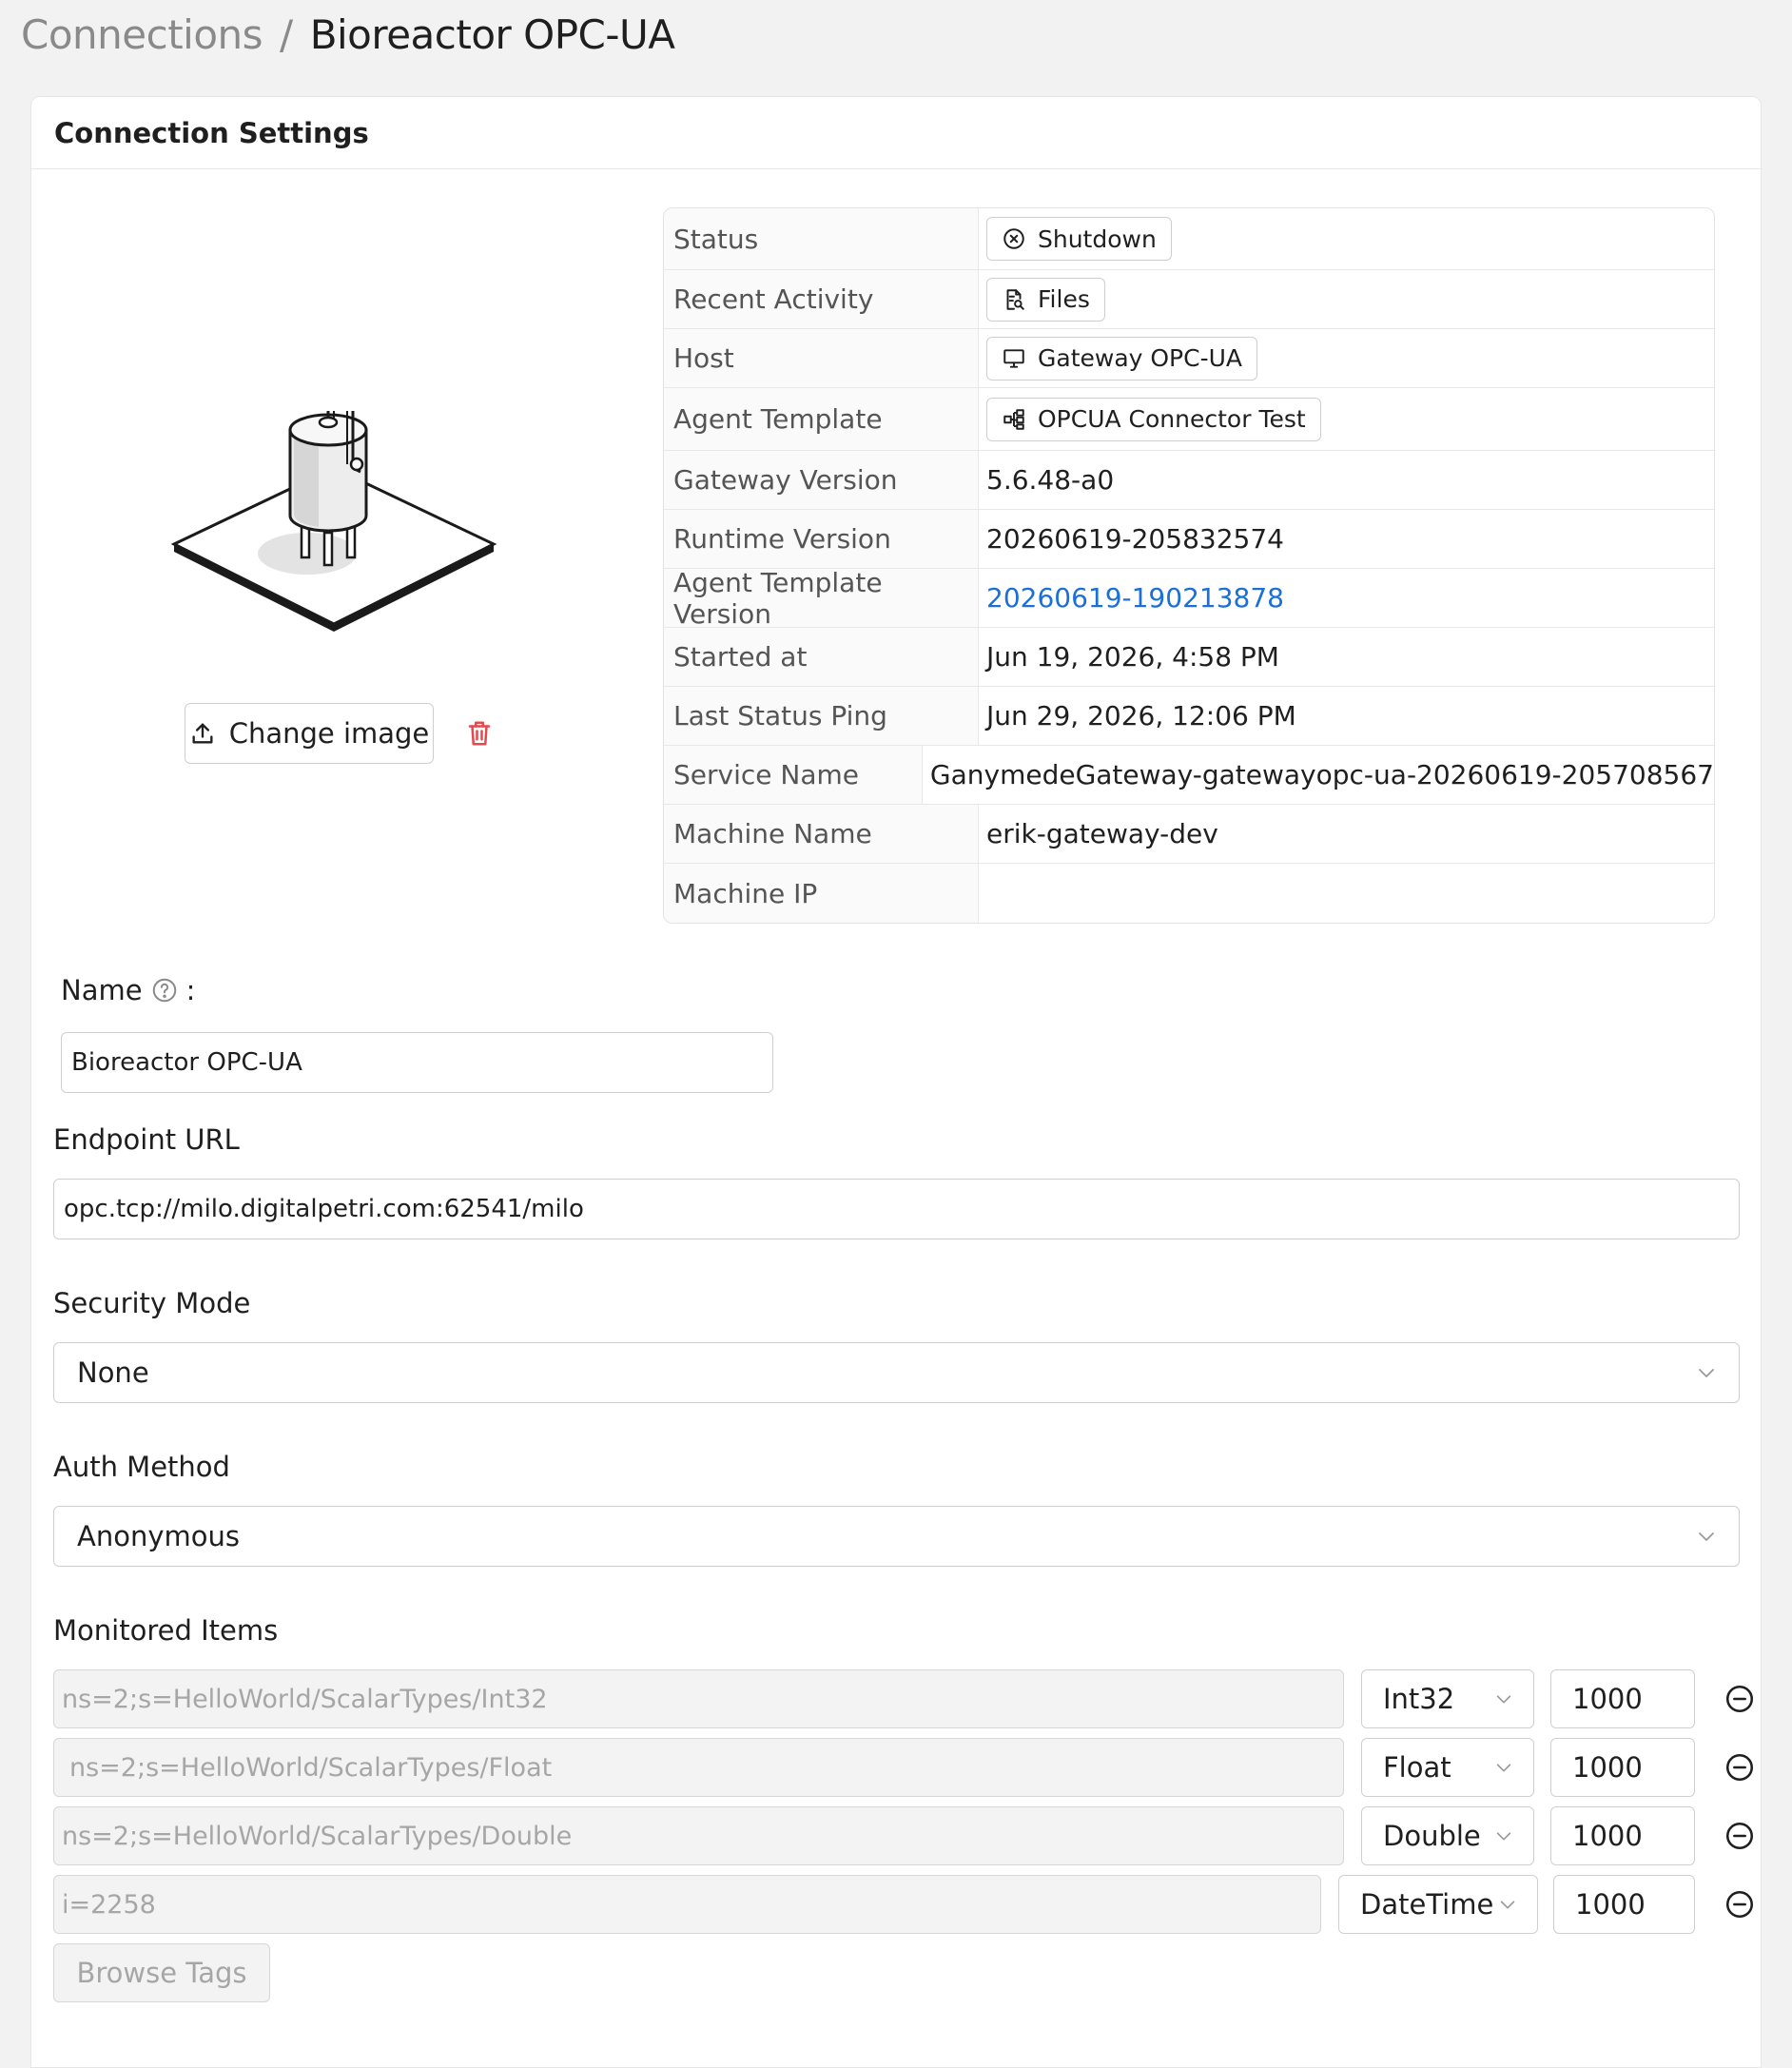 This screenshot has height=2068, width=1792. What do you see at coordinates (1447, 1835) in the screenshot?
I see `monitored-item-type-select: Double` at bounding box center [1447, 1835].